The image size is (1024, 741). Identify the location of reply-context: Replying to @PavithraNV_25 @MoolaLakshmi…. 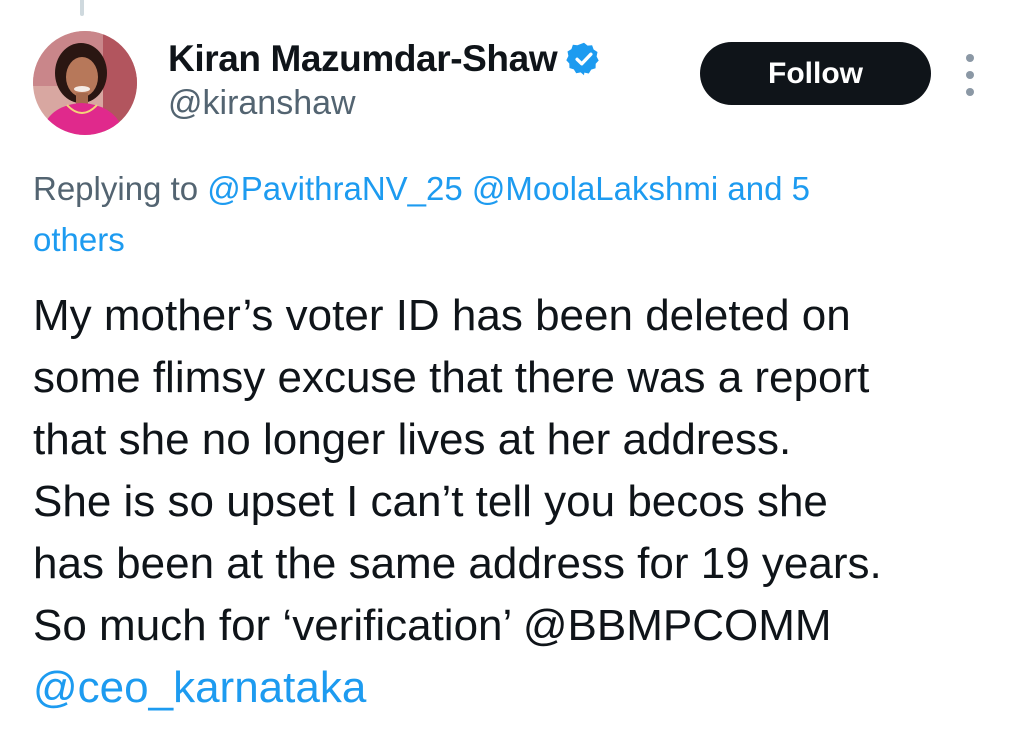
(508, 214).